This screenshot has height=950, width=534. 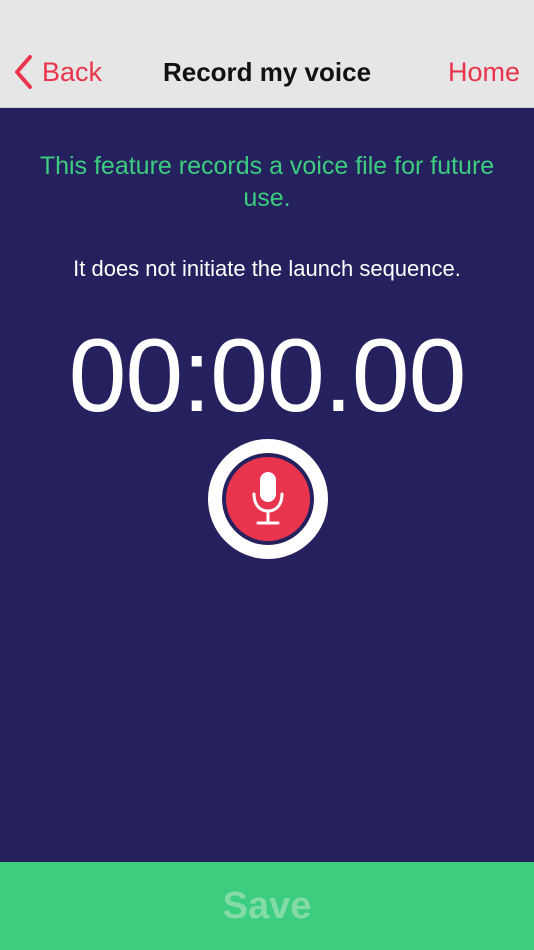 I want to click on save-label: Save, so click(x=267, y=906).